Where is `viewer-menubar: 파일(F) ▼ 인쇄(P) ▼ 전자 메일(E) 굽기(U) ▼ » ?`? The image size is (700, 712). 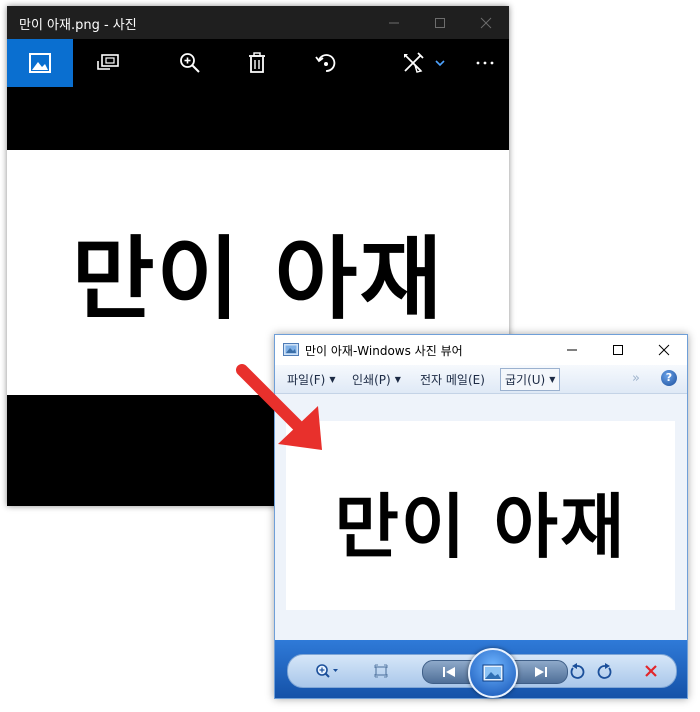 viewer-menubar: 파일(F) ▼ 인쇄(P) ▼ 전자 메일(E) 굽기(U) ▼ » ? is located at coordinates (481, 379).